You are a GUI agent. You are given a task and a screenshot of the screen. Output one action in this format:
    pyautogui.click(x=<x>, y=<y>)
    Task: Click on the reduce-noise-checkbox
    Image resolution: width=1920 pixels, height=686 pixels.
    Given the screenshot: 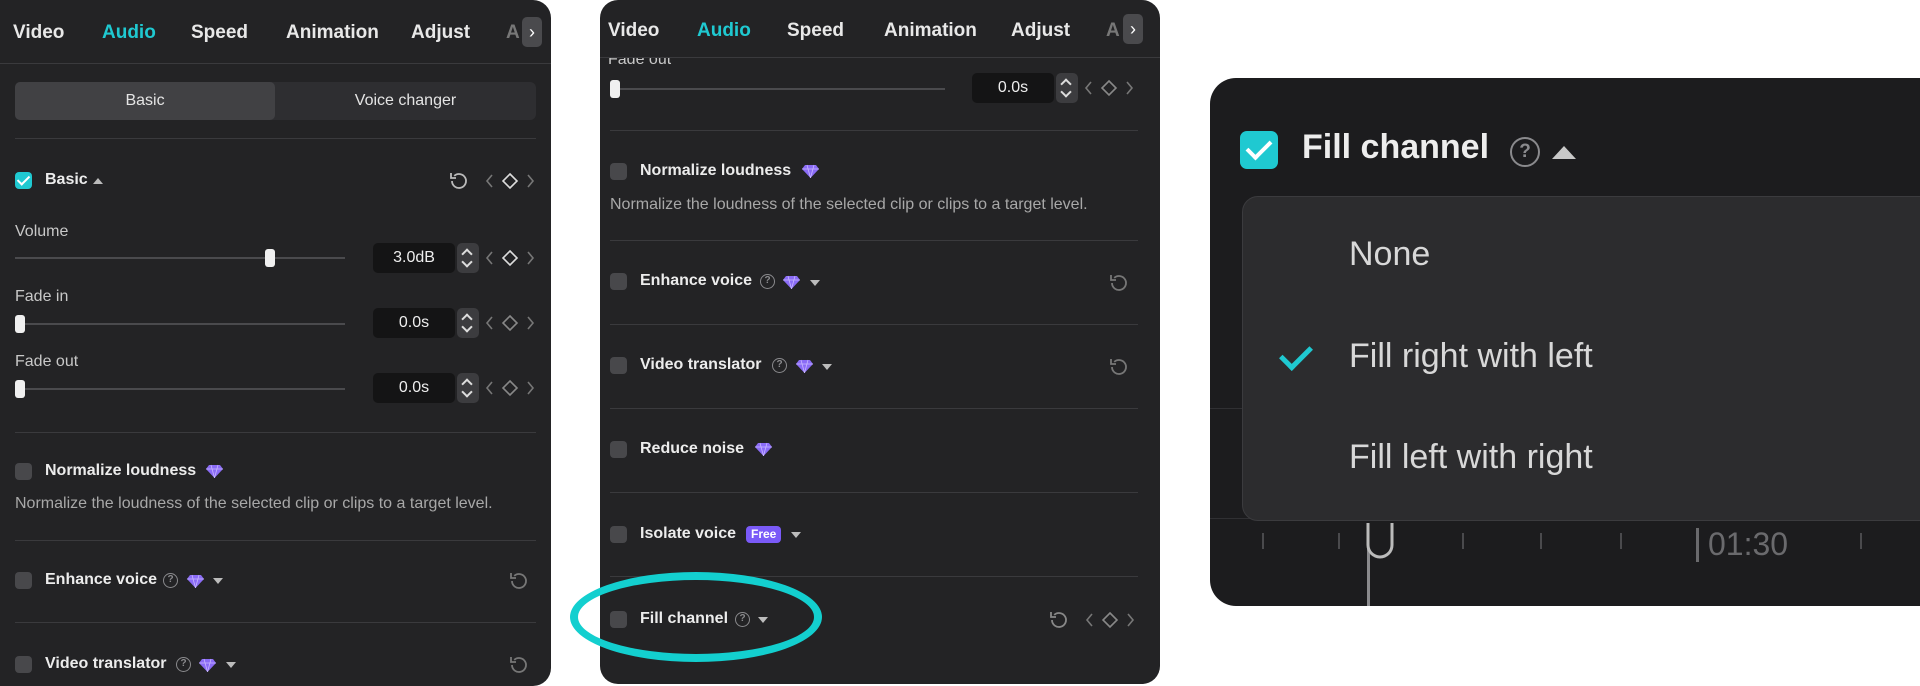 What is the action you would take?
    pyautogui.click(x=618, y=449)
    